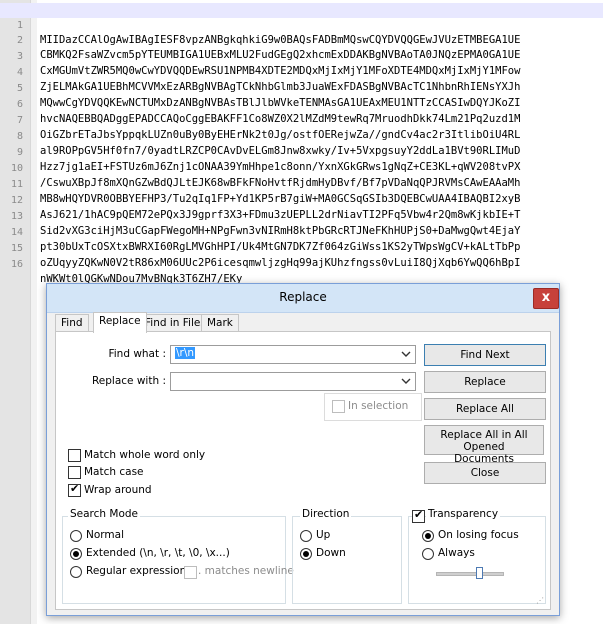 The width and height of the screenshot is (603, 624). What do you see at coordinates (306, 536) in the screenshot?
I see `direction-up-radio` at bounding box center [306, 536].